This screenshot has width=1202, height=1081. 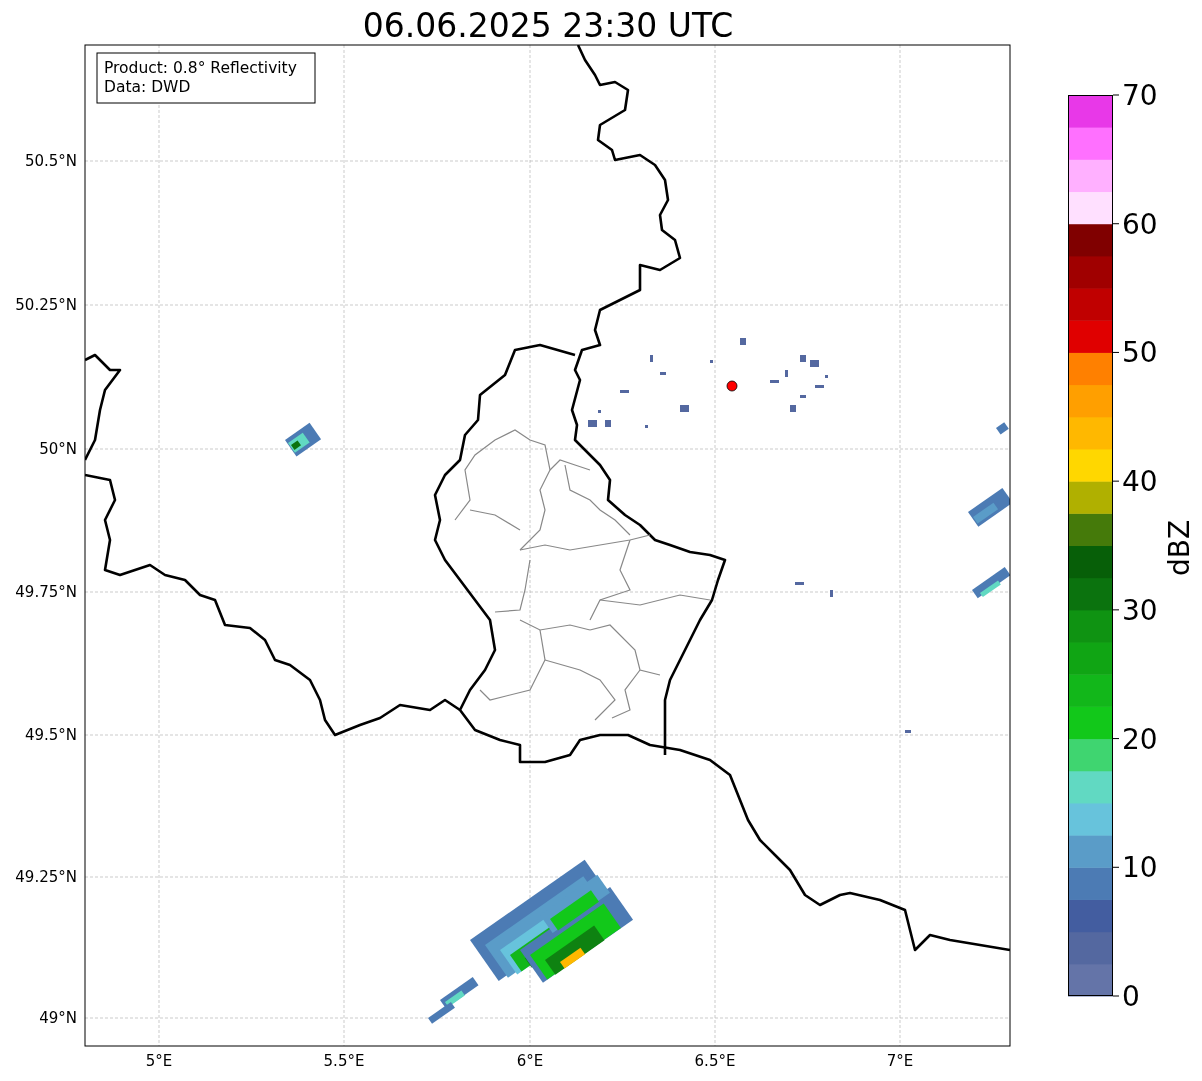 I want to click on axis-tick-label: 5.5°E, so click(x=344, y=1061).